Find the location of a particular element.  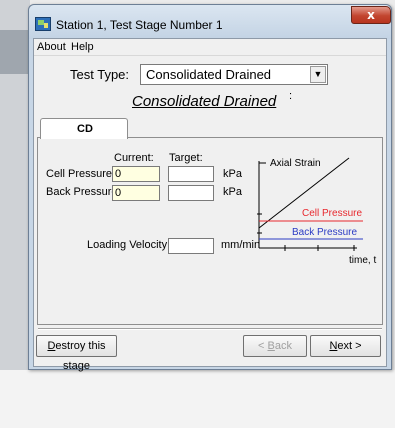

chevron-down-icon: ▼ is located at coordinates (318, 74).